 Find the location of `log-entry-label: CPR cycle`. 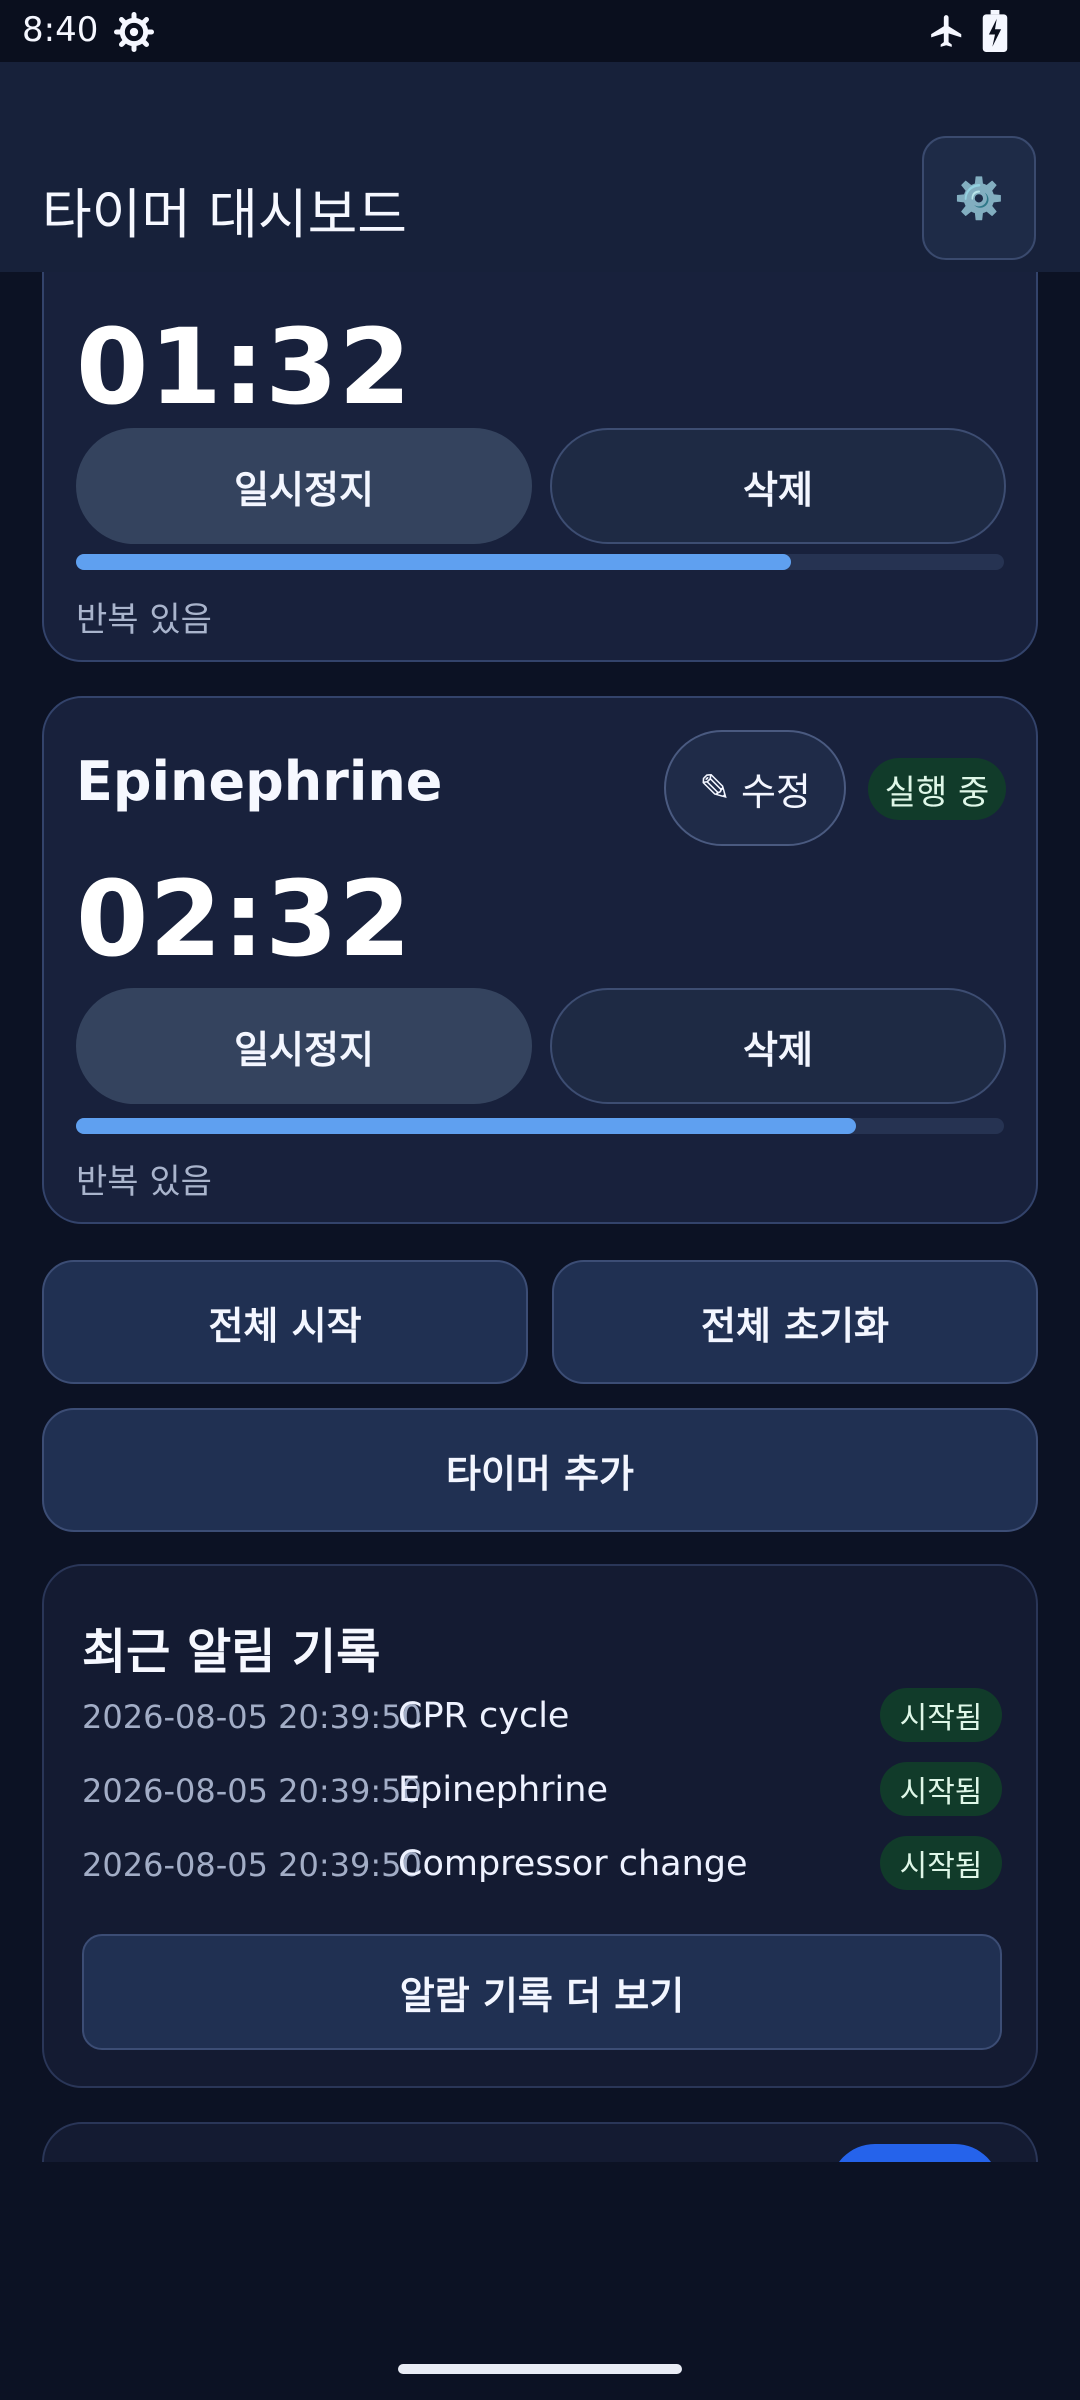

log-entry-label: CPR cycle is located at coordinates (484, 1716).